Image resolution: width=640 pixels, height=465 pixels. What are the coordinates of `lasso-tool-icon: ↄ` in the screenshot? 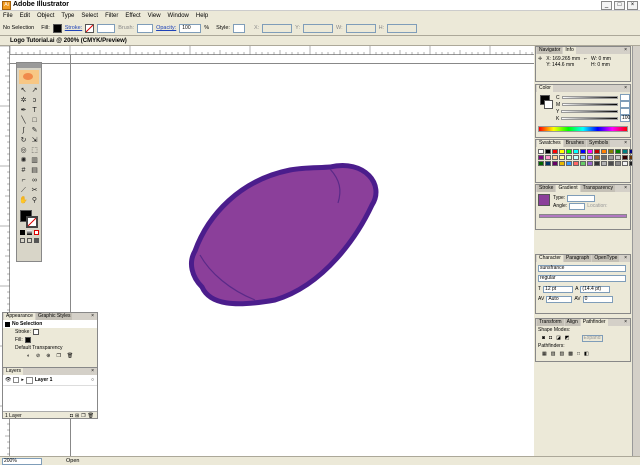 It's located at (35, 100).